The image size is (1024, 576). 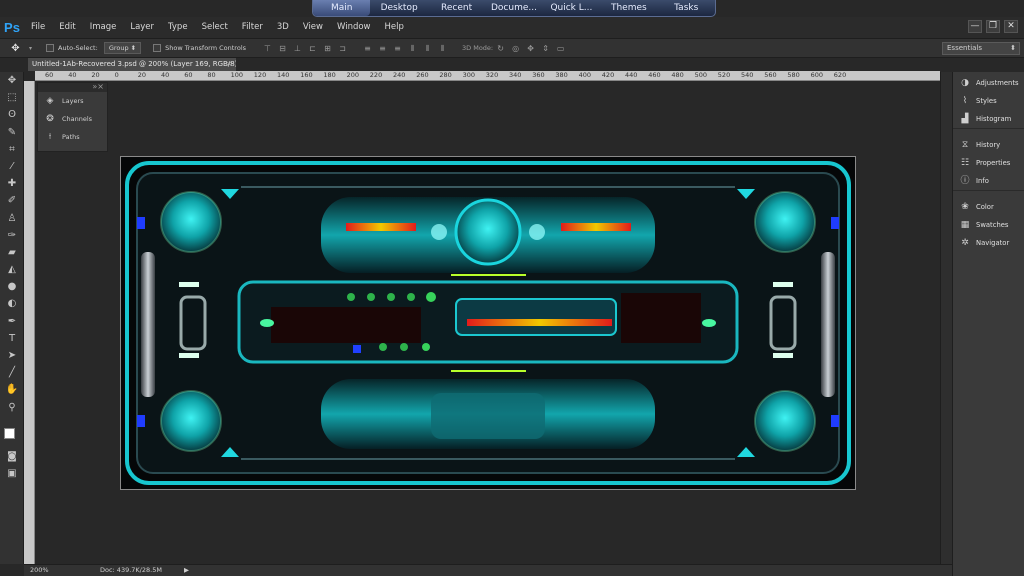 I want to click on lasso-tool-icon: ʘ, so click(x=12, y=114).